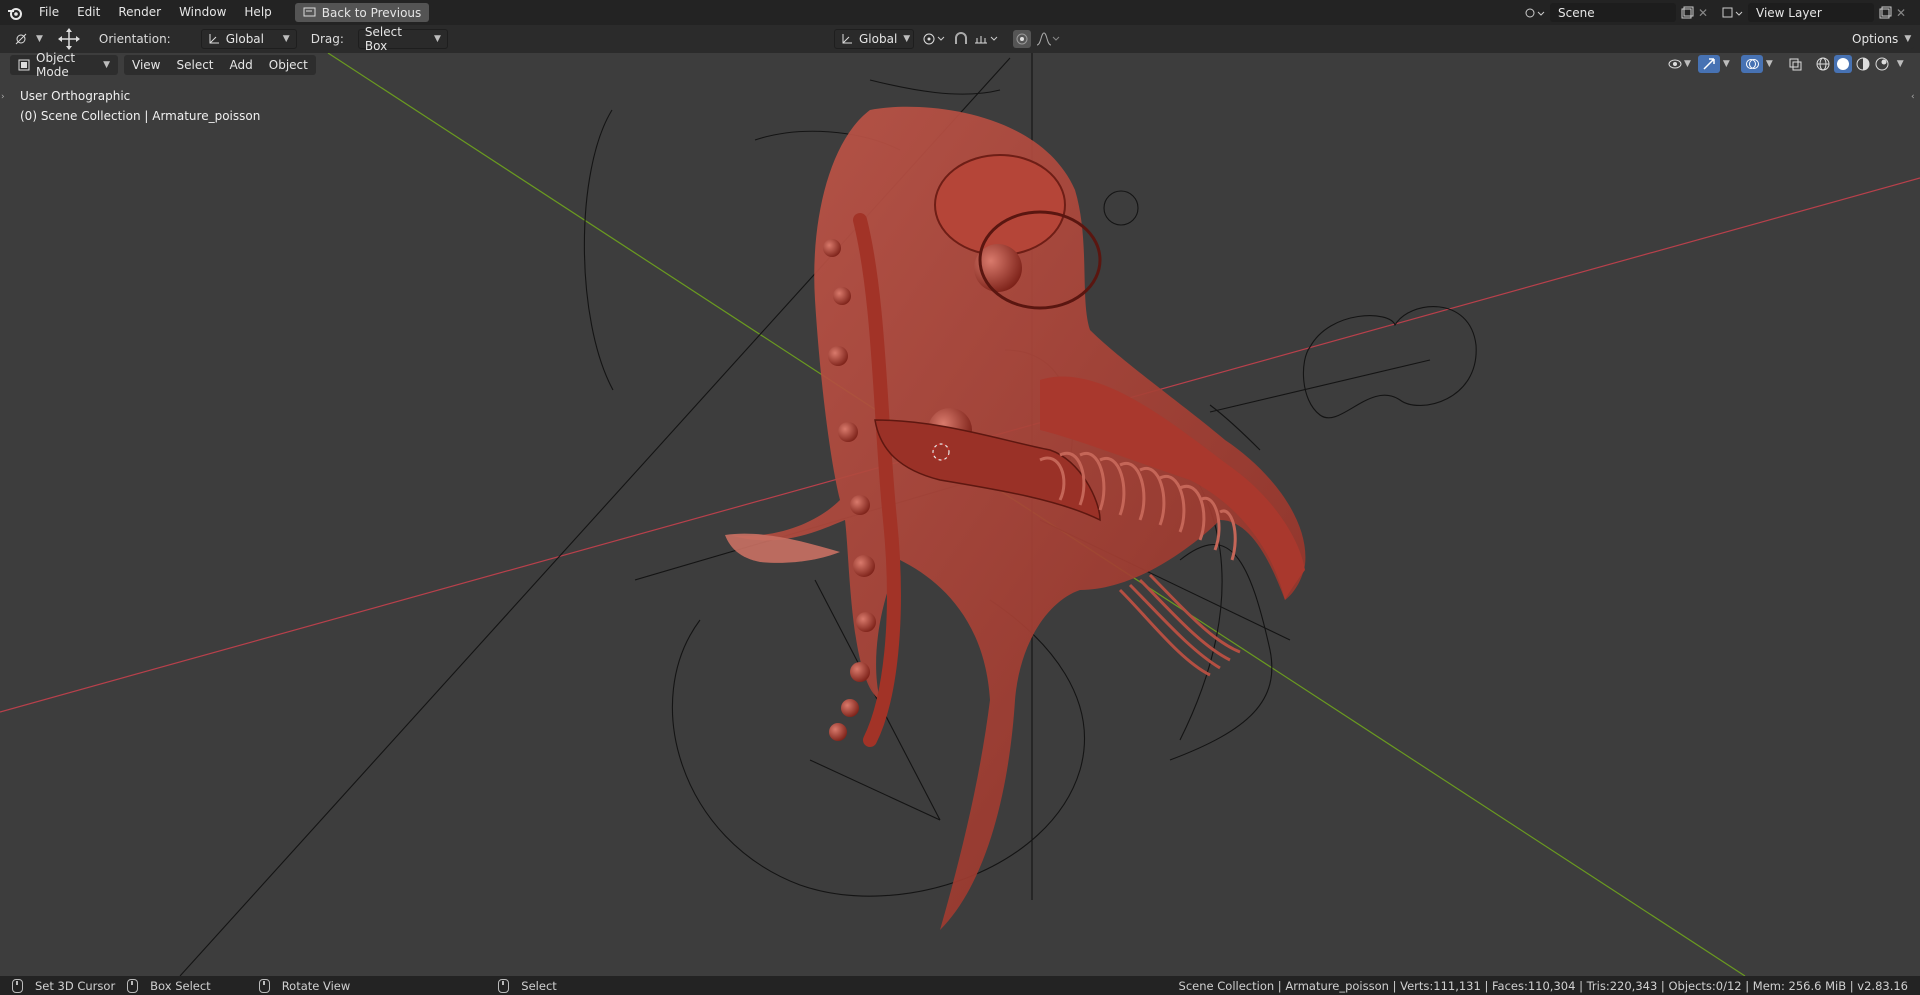  Describe the element at coordinates (1679, 64) in the screenshot. I see `visibility-icon: ▼` at that location.